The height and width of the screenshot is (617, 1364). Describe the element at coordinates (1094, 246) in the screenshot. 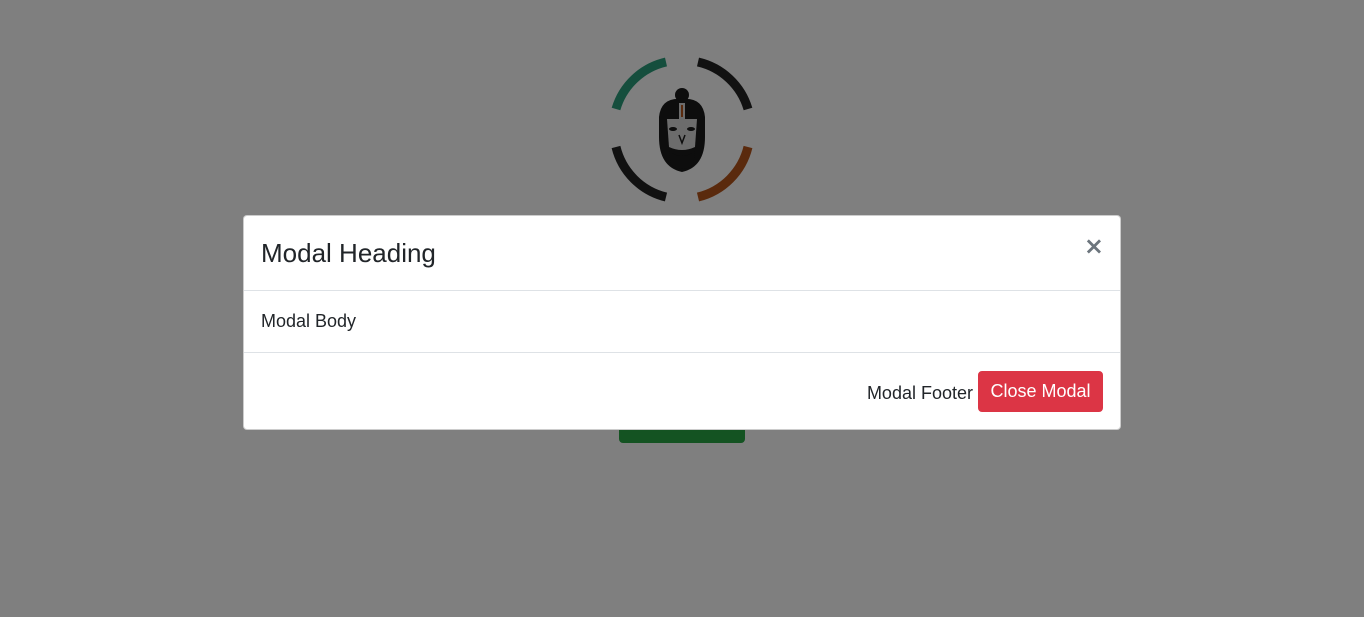

I see `close-icon: ×` at that location.